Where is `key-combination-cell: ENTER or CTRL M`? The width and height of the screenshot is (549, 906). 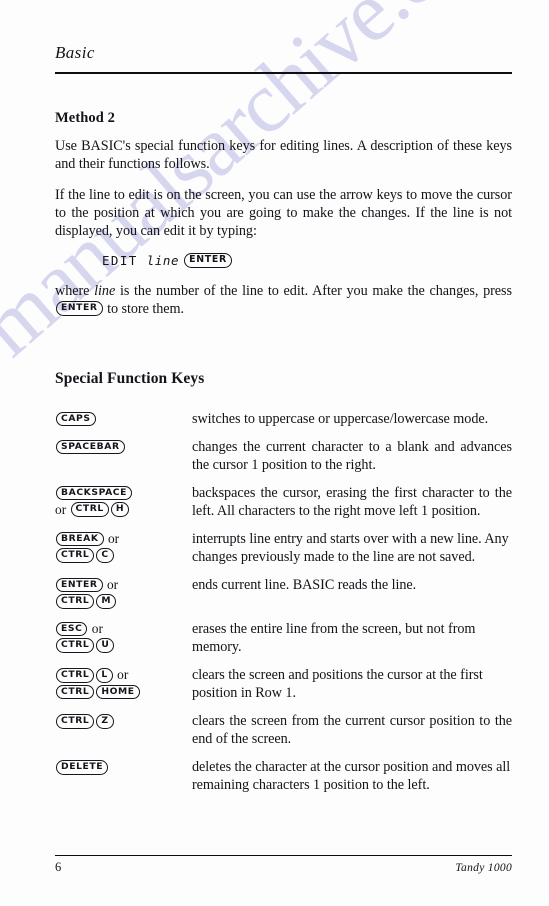
key-combination-cell: ENTER or CTRL M is located at coordinates (123, 593).